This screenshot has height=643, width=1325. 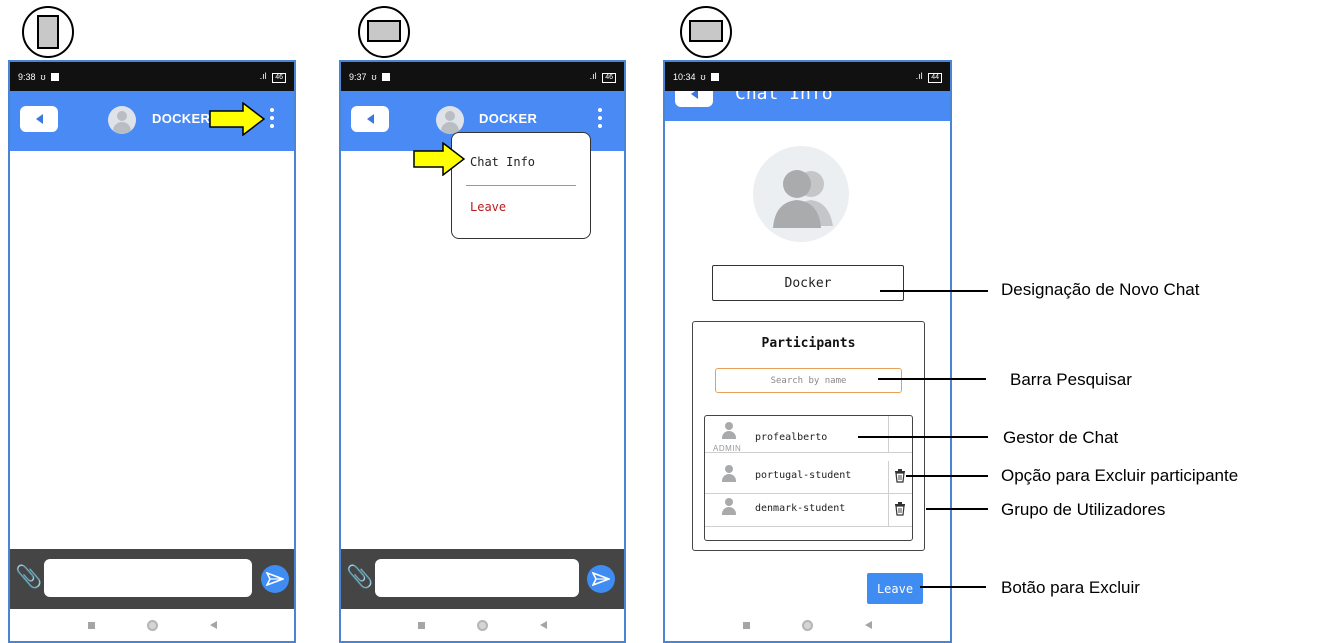 I want to click on menu-divider, so click(x=521, y=185).